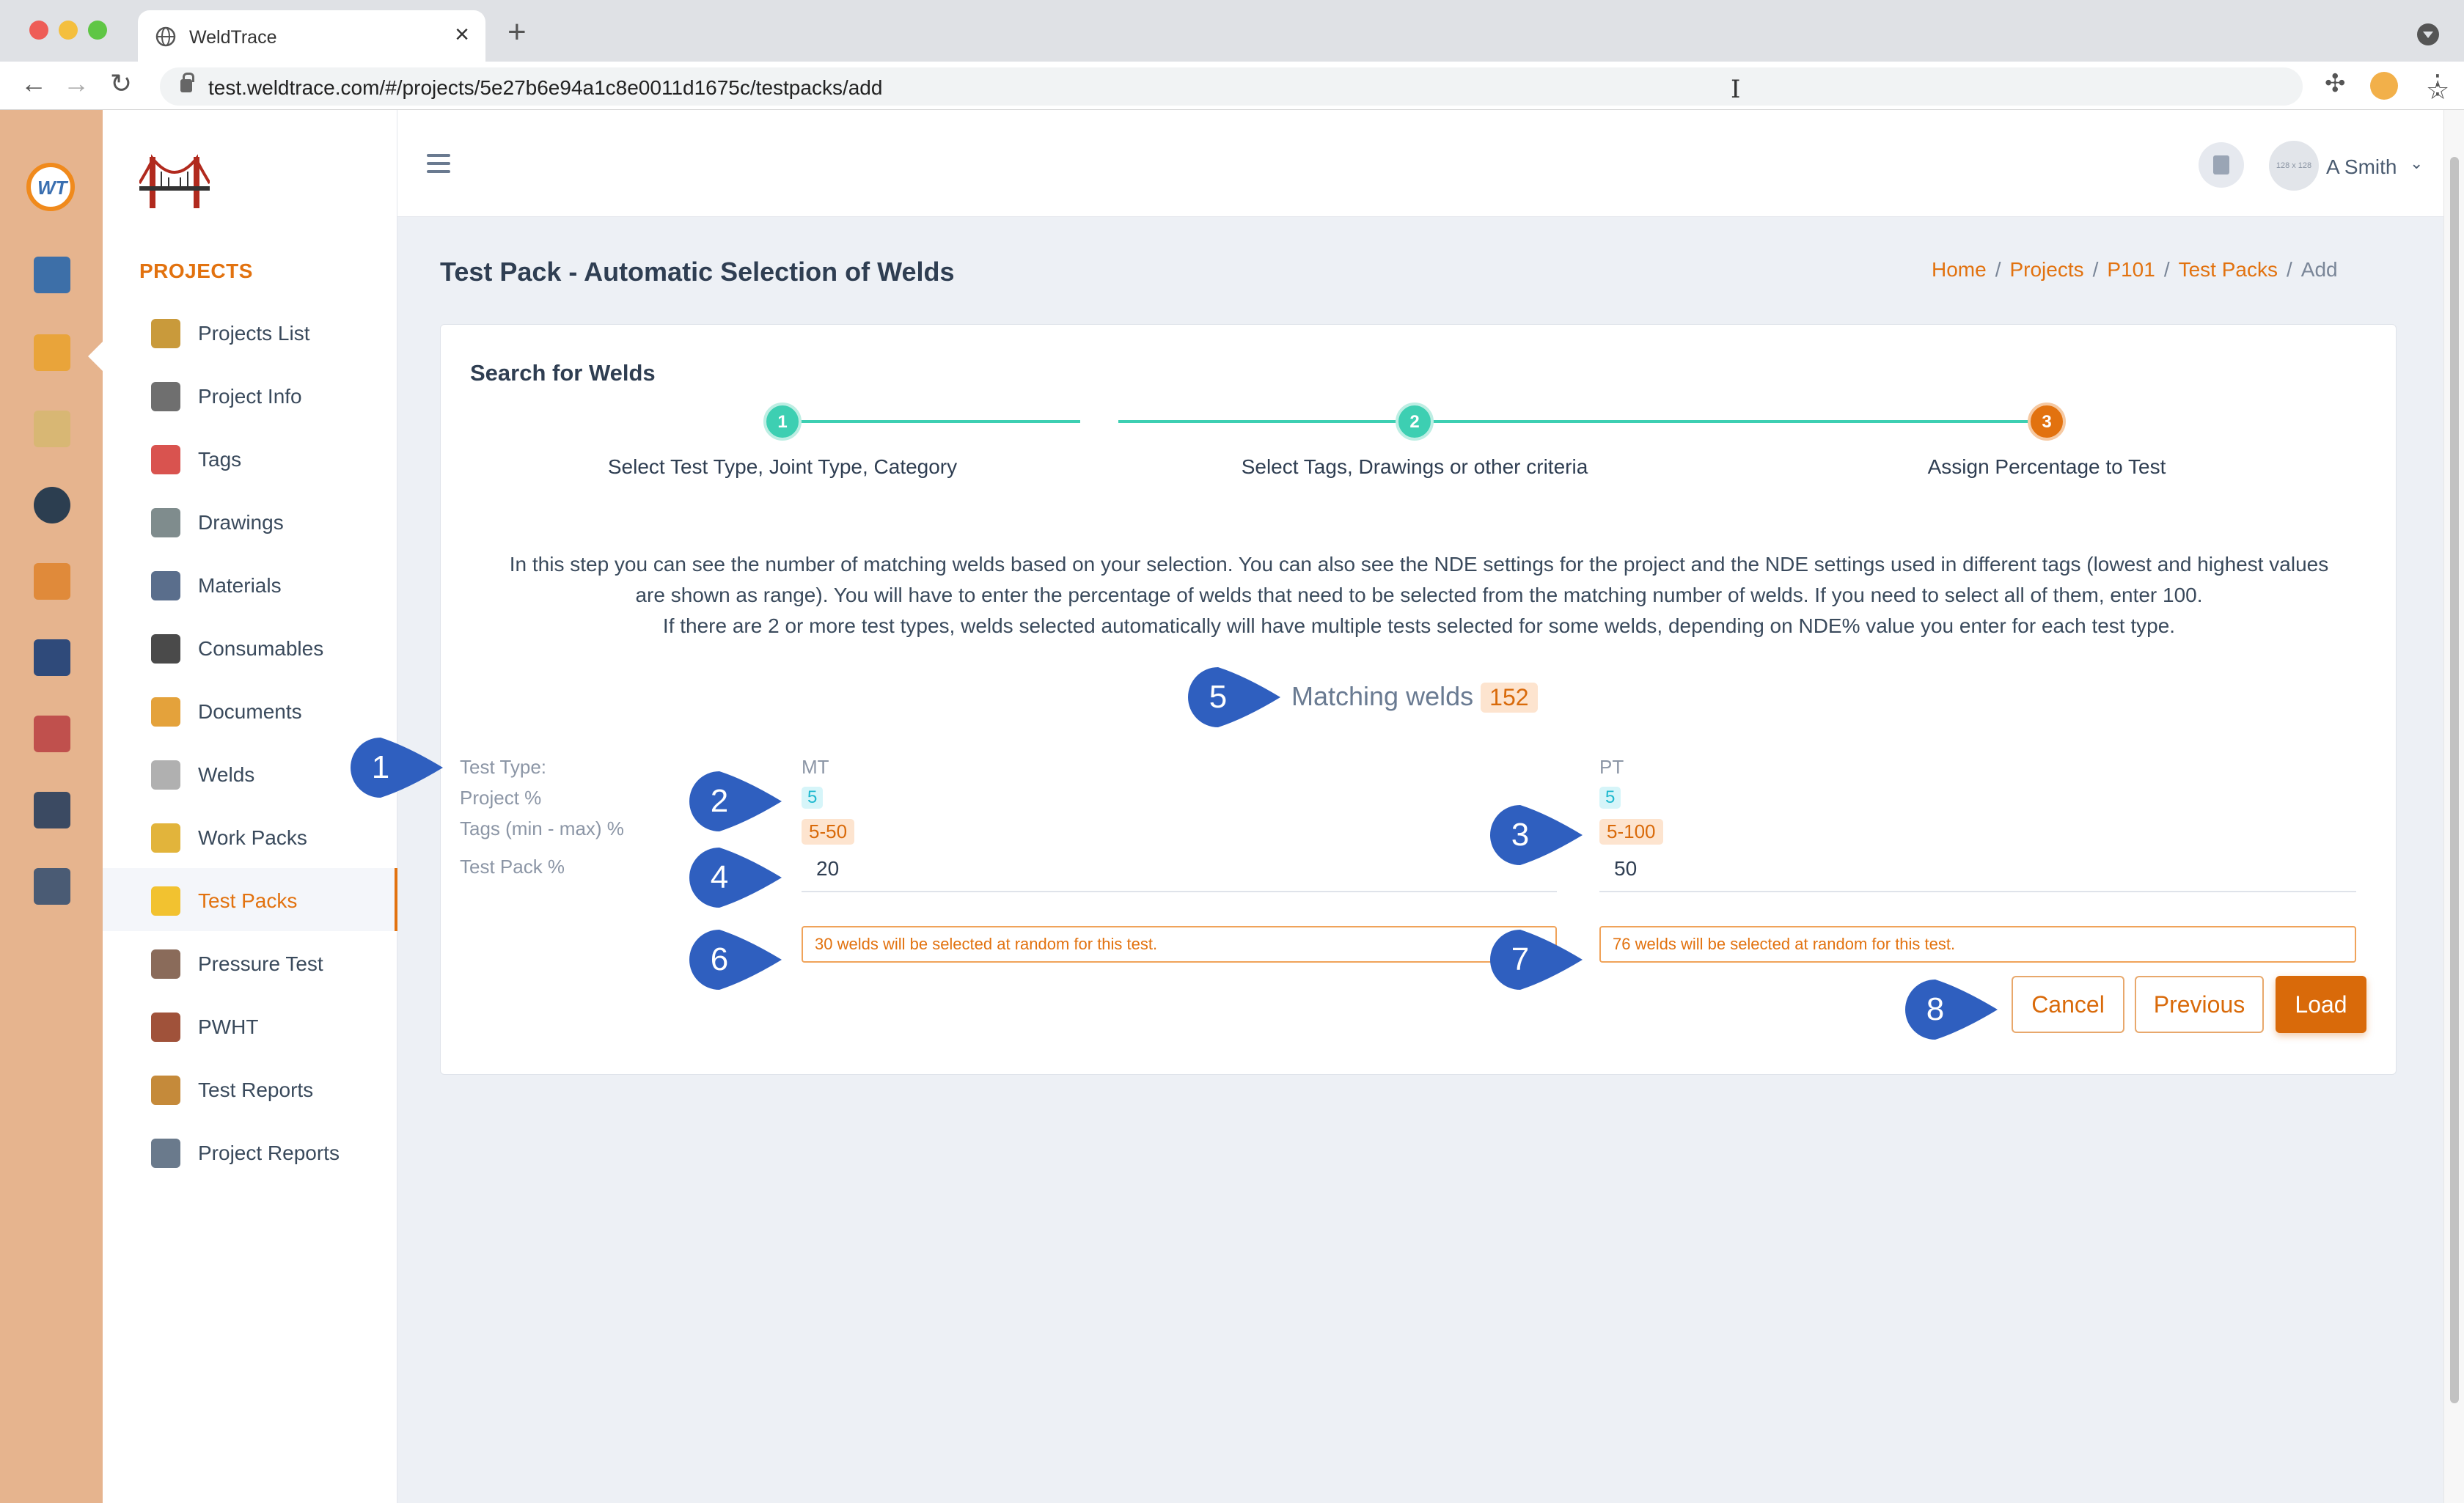 The width and height of the screenshot is (2464, 1503). Describe the element at coordinates (196, 271) in the screenshot. I see `sidebar-section-title: PROJECTS` at that location.